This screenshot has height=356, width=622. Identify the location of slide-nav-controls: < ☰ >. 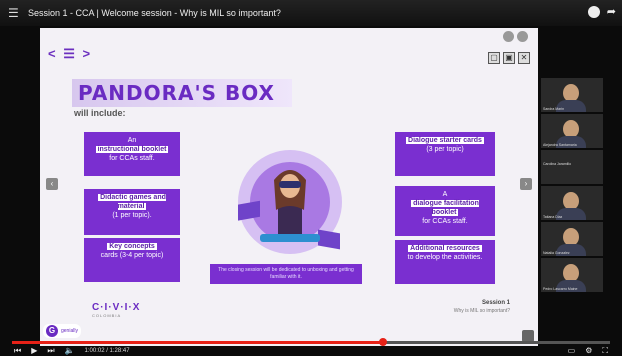
(70, 54).